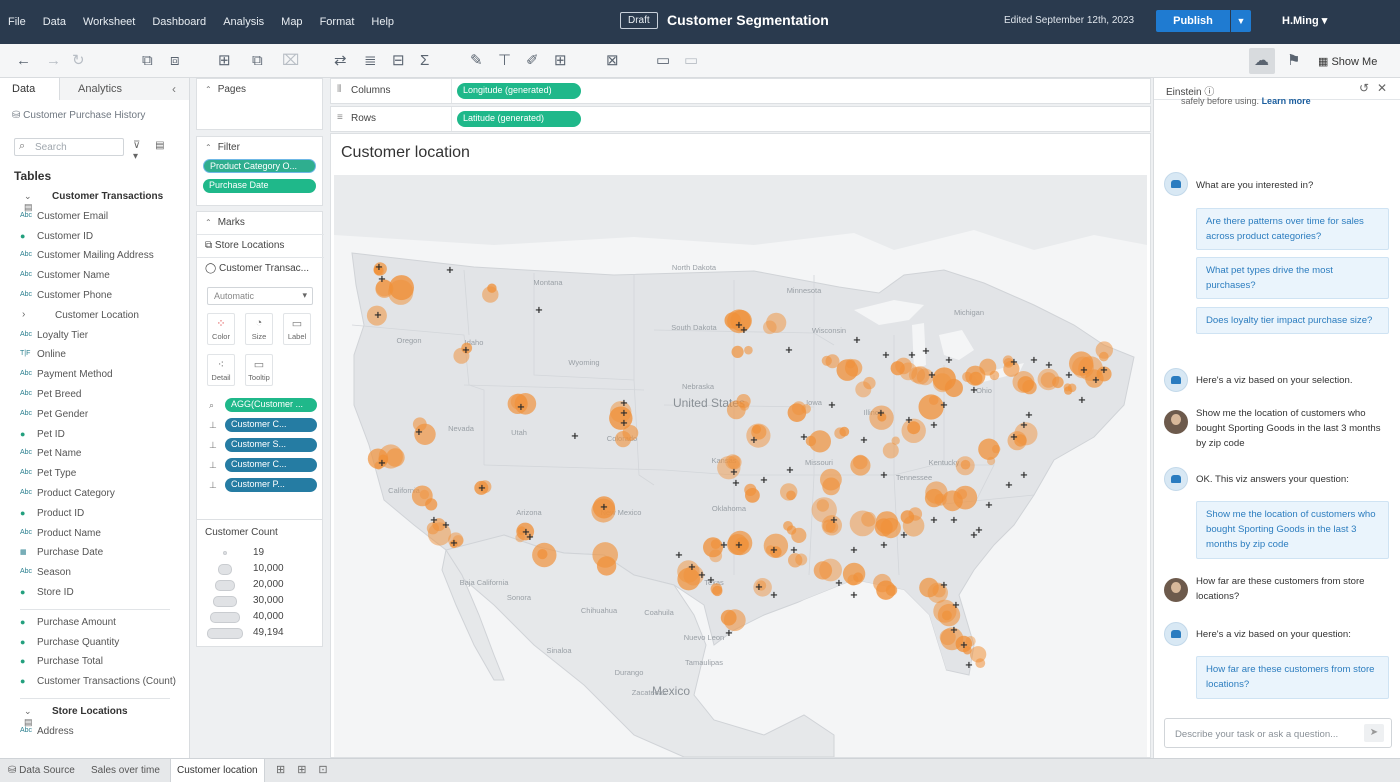 This screenshot has height=782, width=1400. I want to click on menu-format: Format, so click(337, 22).